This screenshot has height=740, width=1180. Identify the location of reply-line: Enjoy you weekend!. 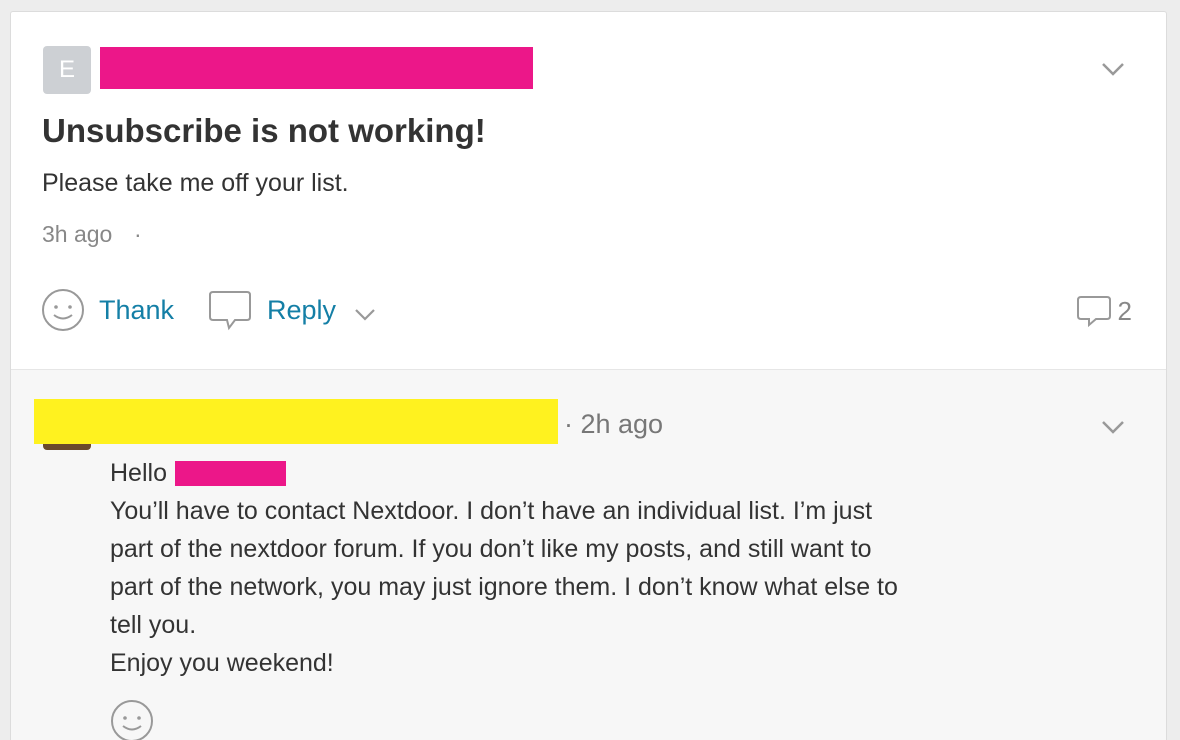
(222, 663).